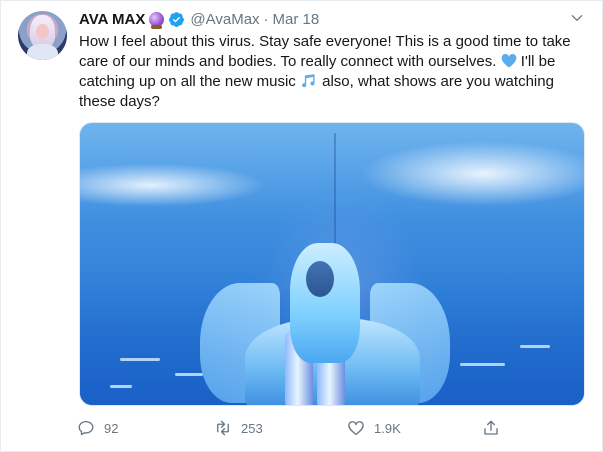  What do you see at coordinates (157, 20) in the screenshot?
I see `crystal-ball-emoji-icon` at bounding box center [157, 20].